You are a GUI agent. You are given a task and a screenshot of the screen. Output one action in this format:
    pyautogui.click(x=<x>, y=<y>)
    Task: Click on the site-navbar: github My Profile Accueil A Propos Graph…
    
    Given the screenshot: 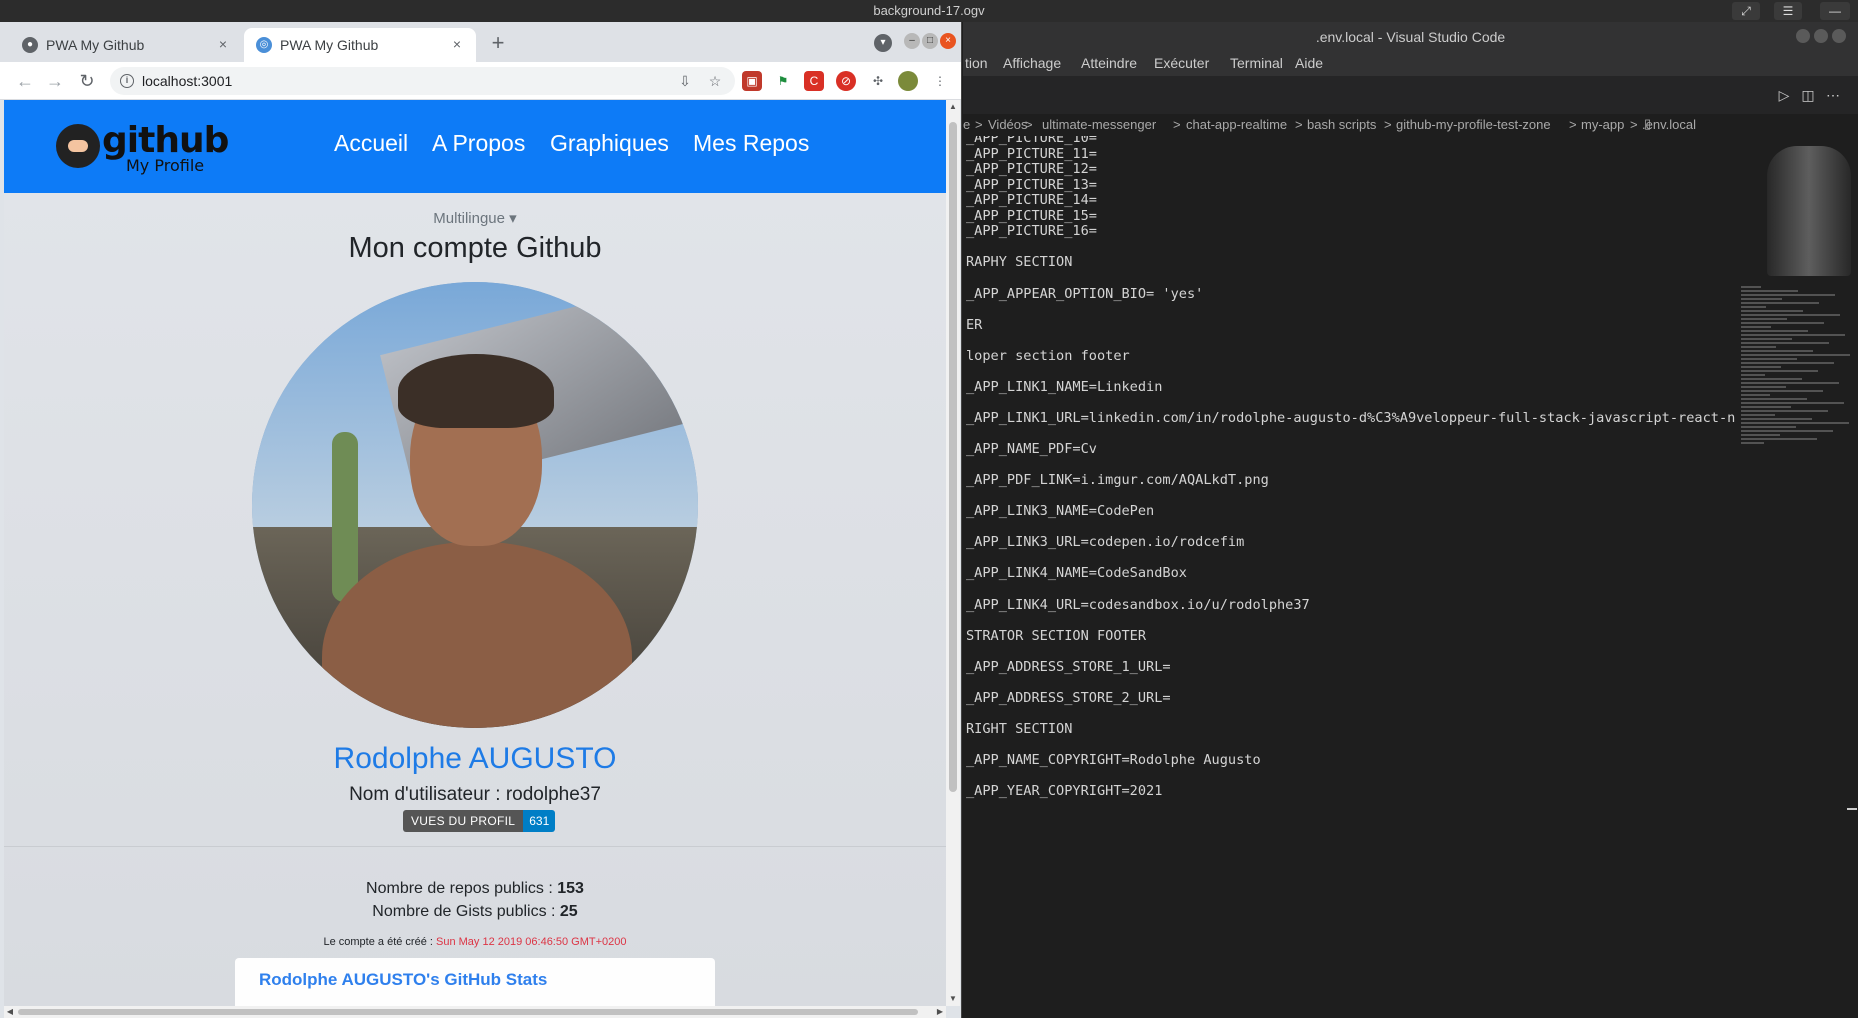 What is the action you would take?
    pyautogui.click(x=475, y=146)
    